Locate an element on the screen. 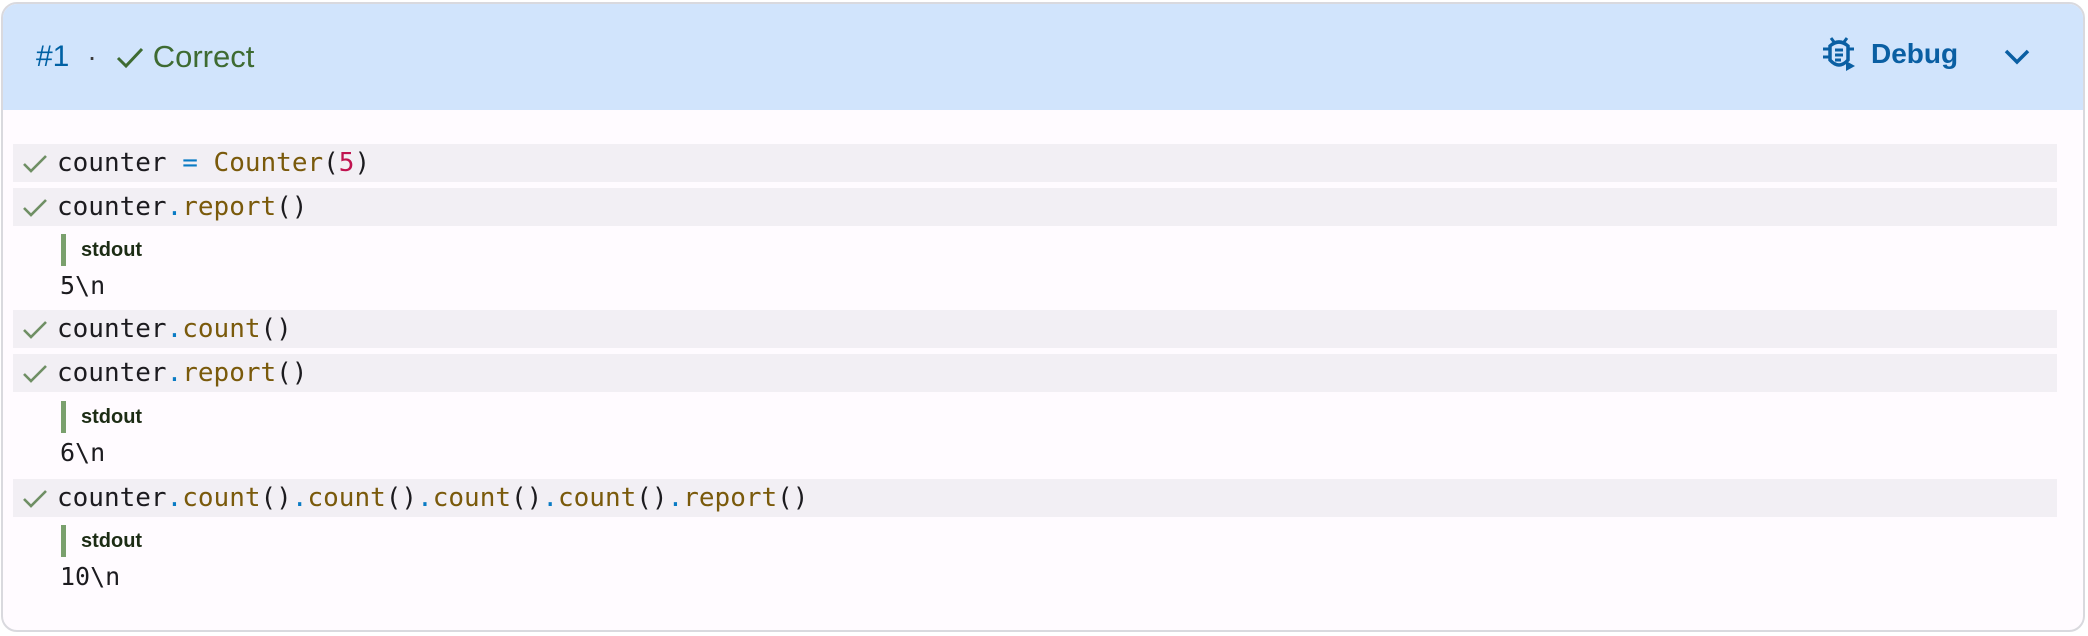 The width and height of the screenshot is (2088, 636). debug-button: Debug is located at coordinates (1888, 54).